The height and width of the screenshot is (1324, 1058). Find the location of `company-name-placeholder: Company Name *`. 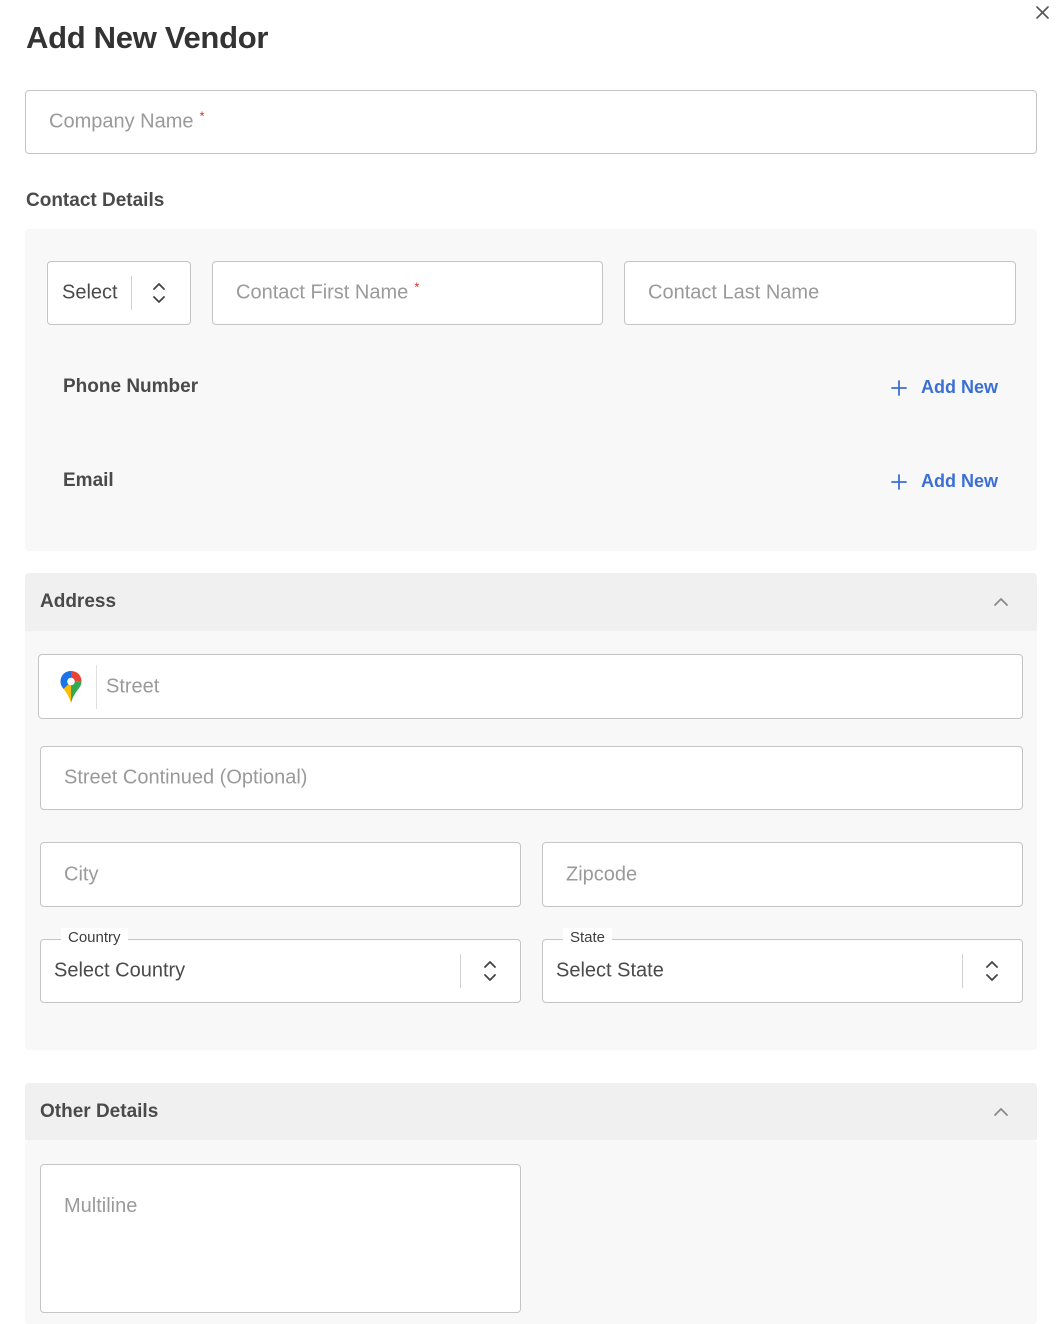

company-name-placeholder: Company Name * is located at coordinates (127, 120).